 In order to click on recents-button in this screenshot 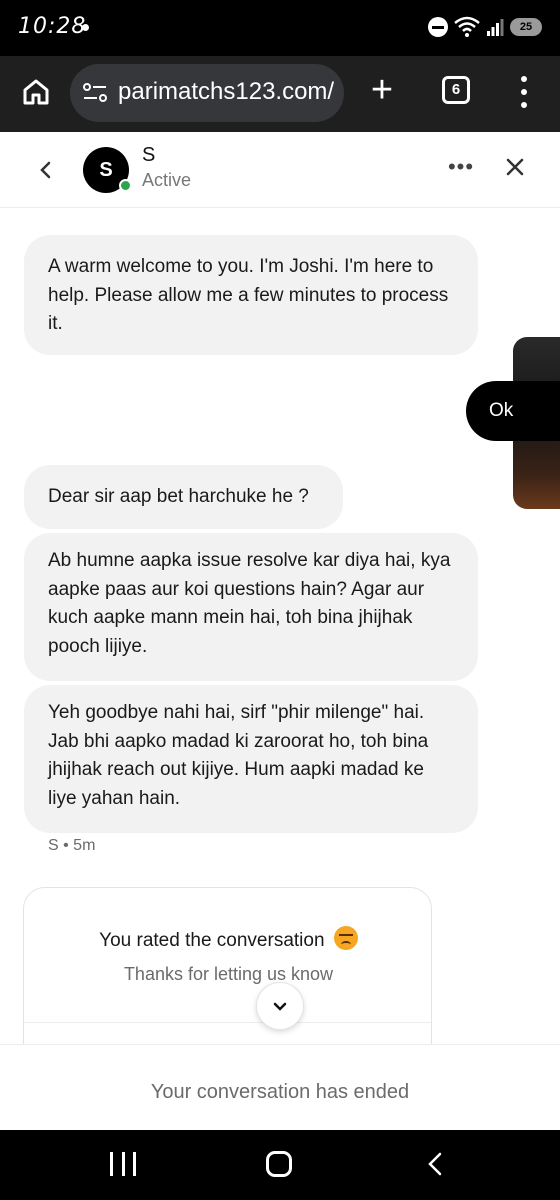, I will do `click(123, 1164)`.